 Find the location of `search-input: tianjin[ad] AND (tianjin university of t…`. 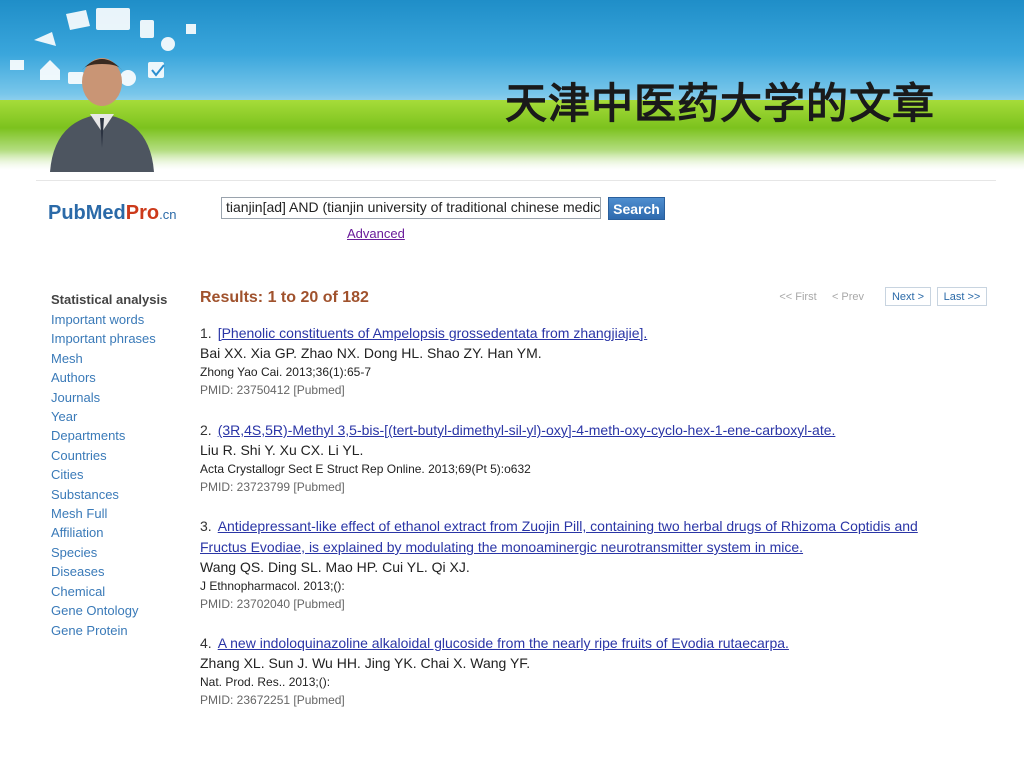

search-input: tianjin[ad] AND (tianjin university of t… is located at coordinates (411, 208).